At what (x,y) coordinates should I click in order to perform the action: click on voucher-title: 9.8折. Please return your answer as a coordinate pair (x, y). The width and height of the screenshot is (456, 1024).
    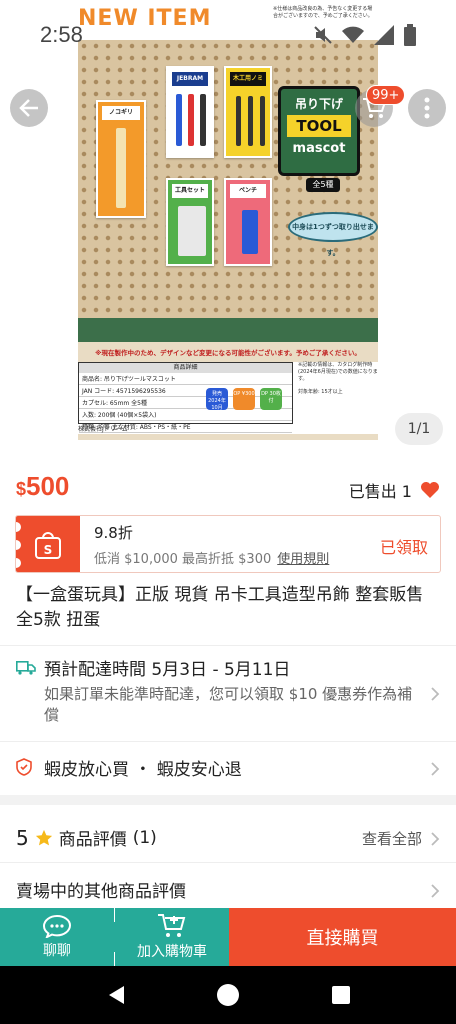
    Looking at the image, I should click on (113, 533).